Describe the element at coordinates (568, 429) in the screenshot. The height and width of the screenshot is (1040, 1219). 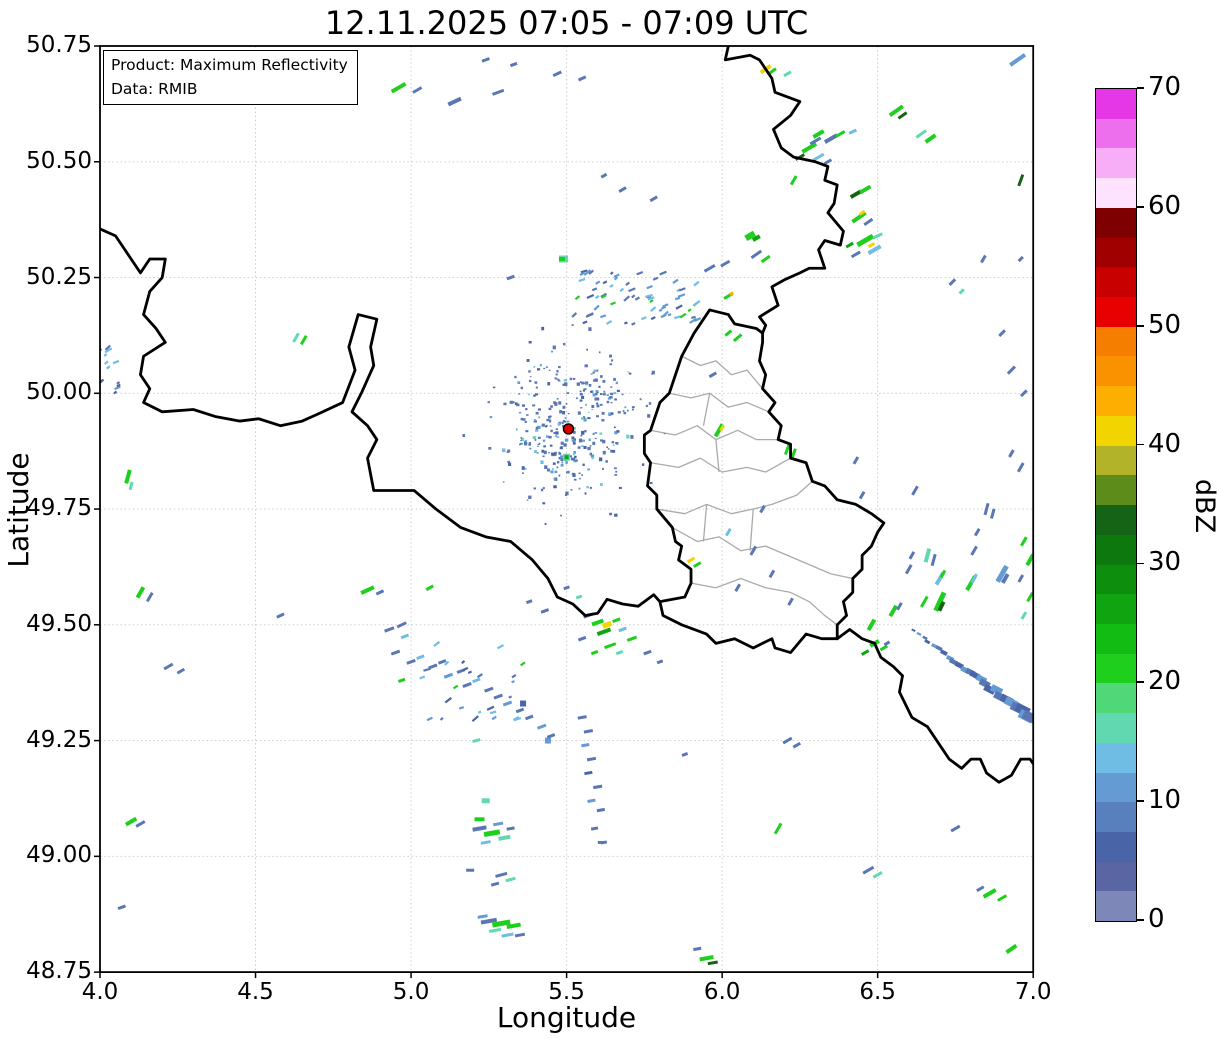
I see `radar-site-marker` at that location.